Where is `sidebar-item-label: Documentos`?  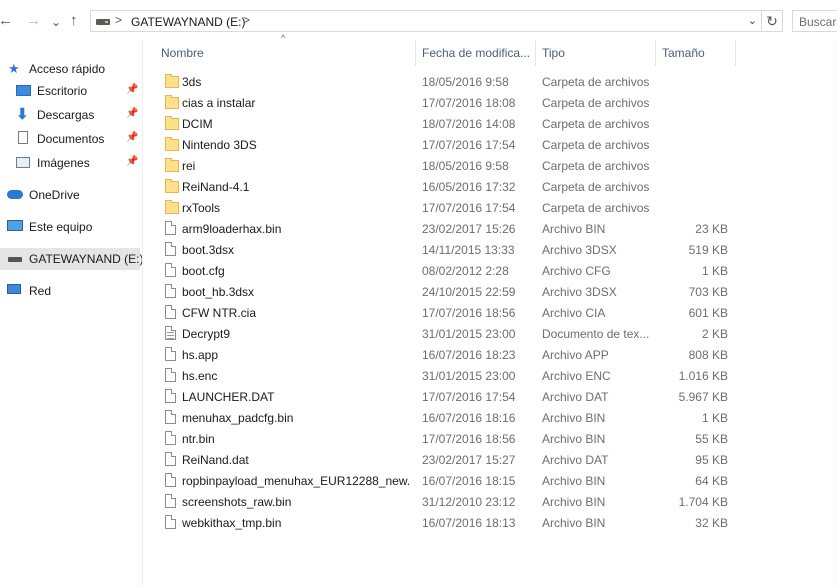
sidebar-item-label: Documentos is located at coordinates (71, 139).